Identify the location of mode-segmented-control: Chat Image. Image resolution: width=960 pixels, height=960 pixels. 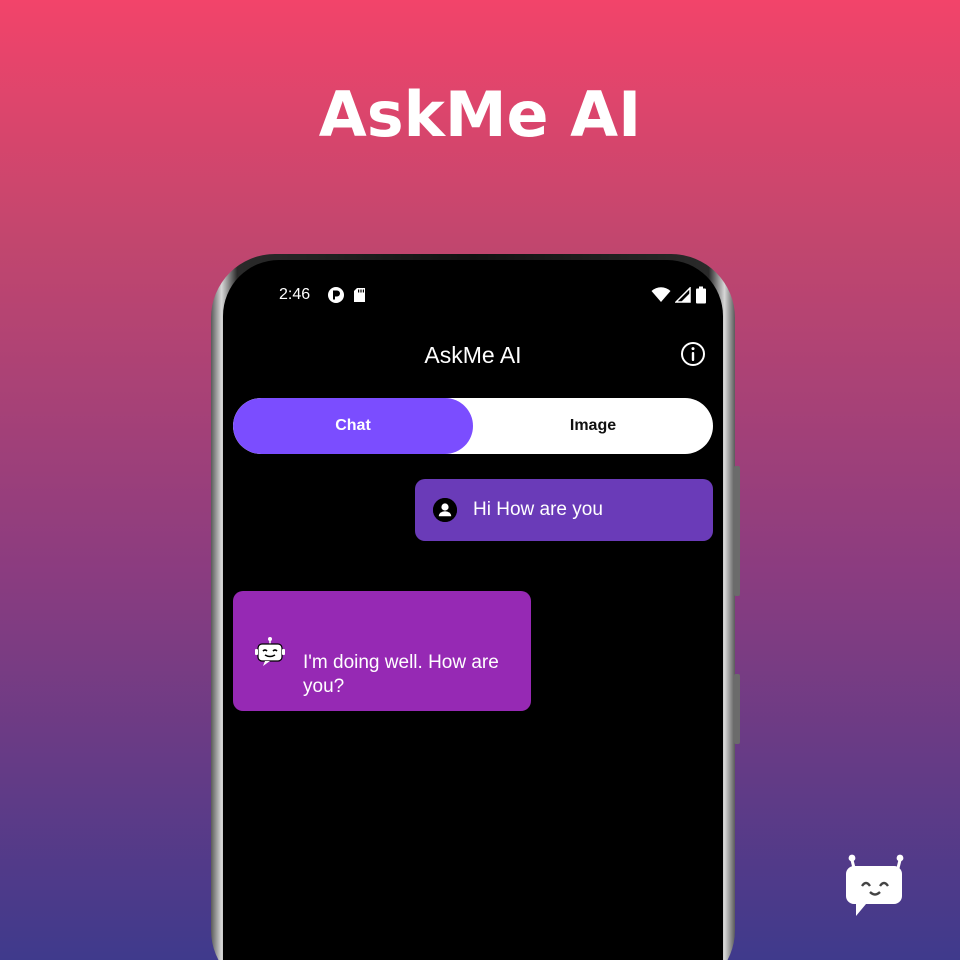
(473, 426).